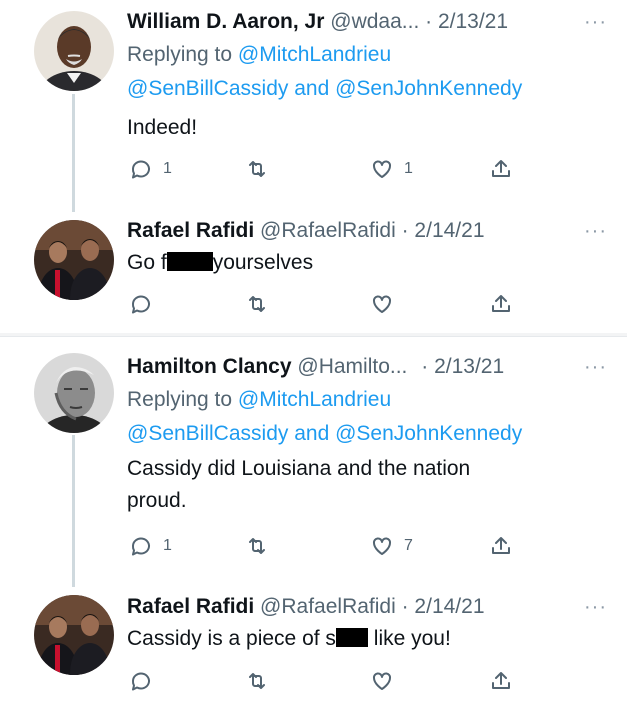 The width and height of the screenshot is (627, 707). Describe the element at coordinates (408, 168) in the screenshot. I see `like-count: 1` at that location.